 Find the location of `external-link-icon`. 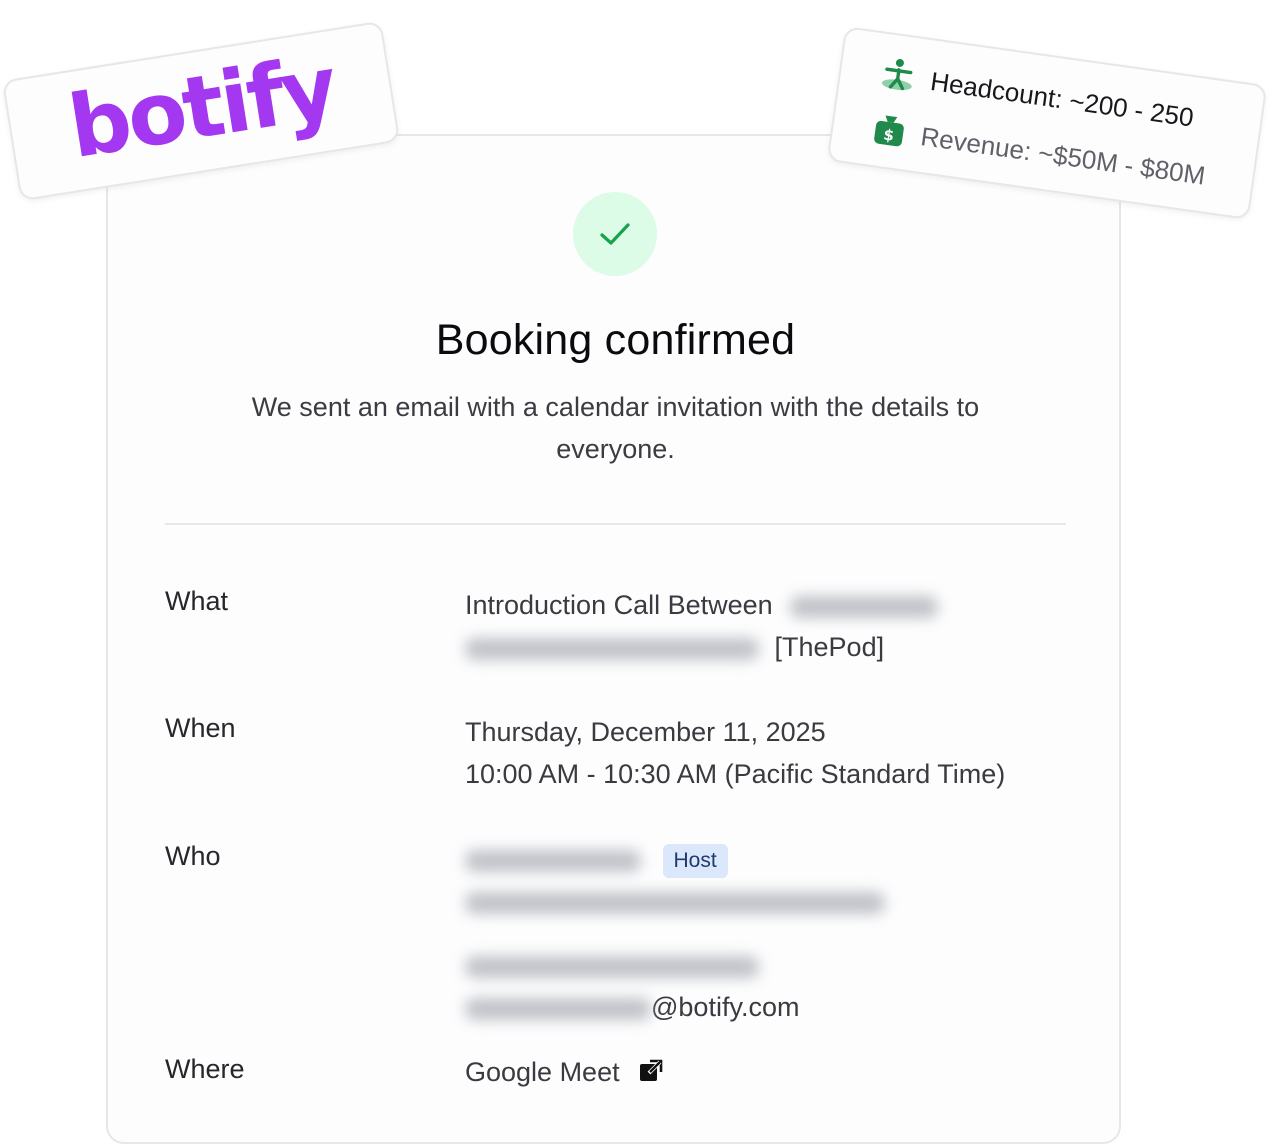

external-link-icon is located at coordinates (651, 1074).